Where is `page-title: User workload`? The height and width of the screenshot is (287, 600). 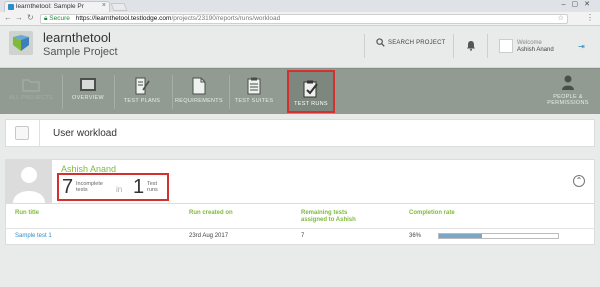
page-title: User workload is located at coordinates (85, 133).